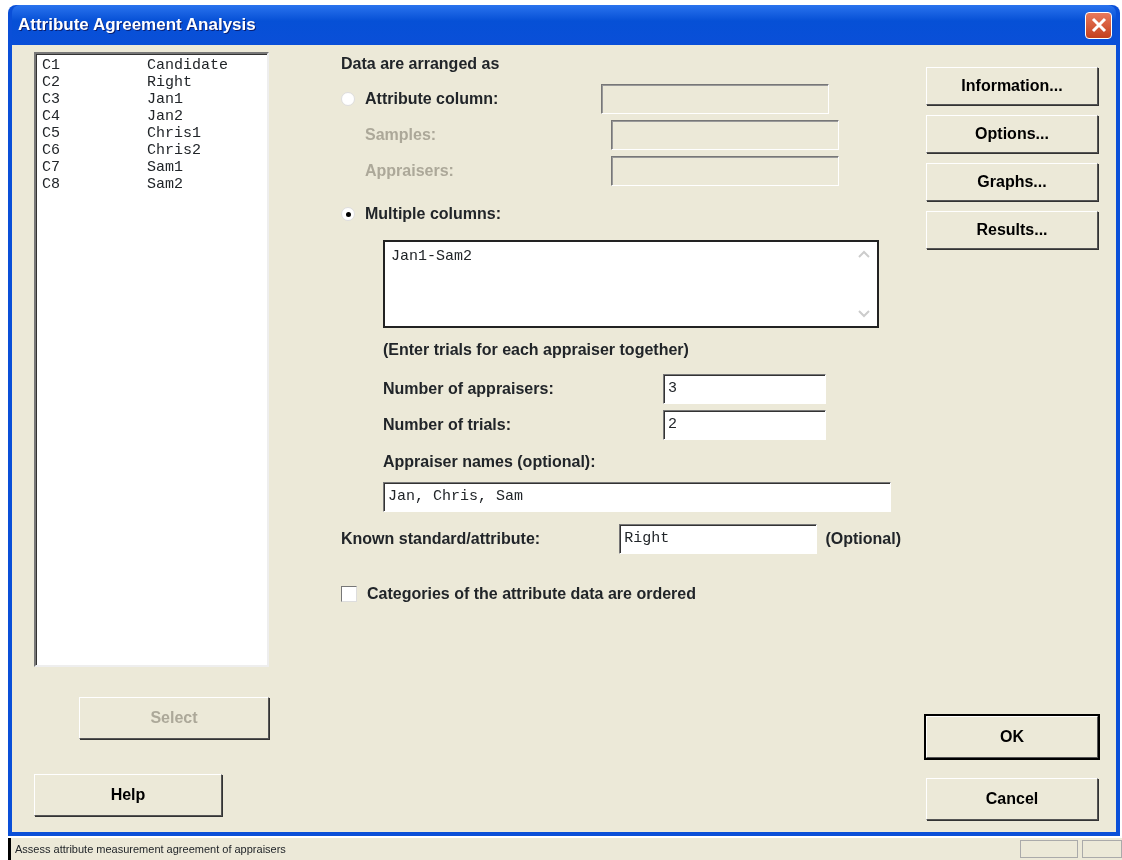 Image resolution: width=1122 pixels, height=860 pixels. Describe the element at coordinates (187, 65) in the screenshot. I see `column-name: Candidate` at that location.